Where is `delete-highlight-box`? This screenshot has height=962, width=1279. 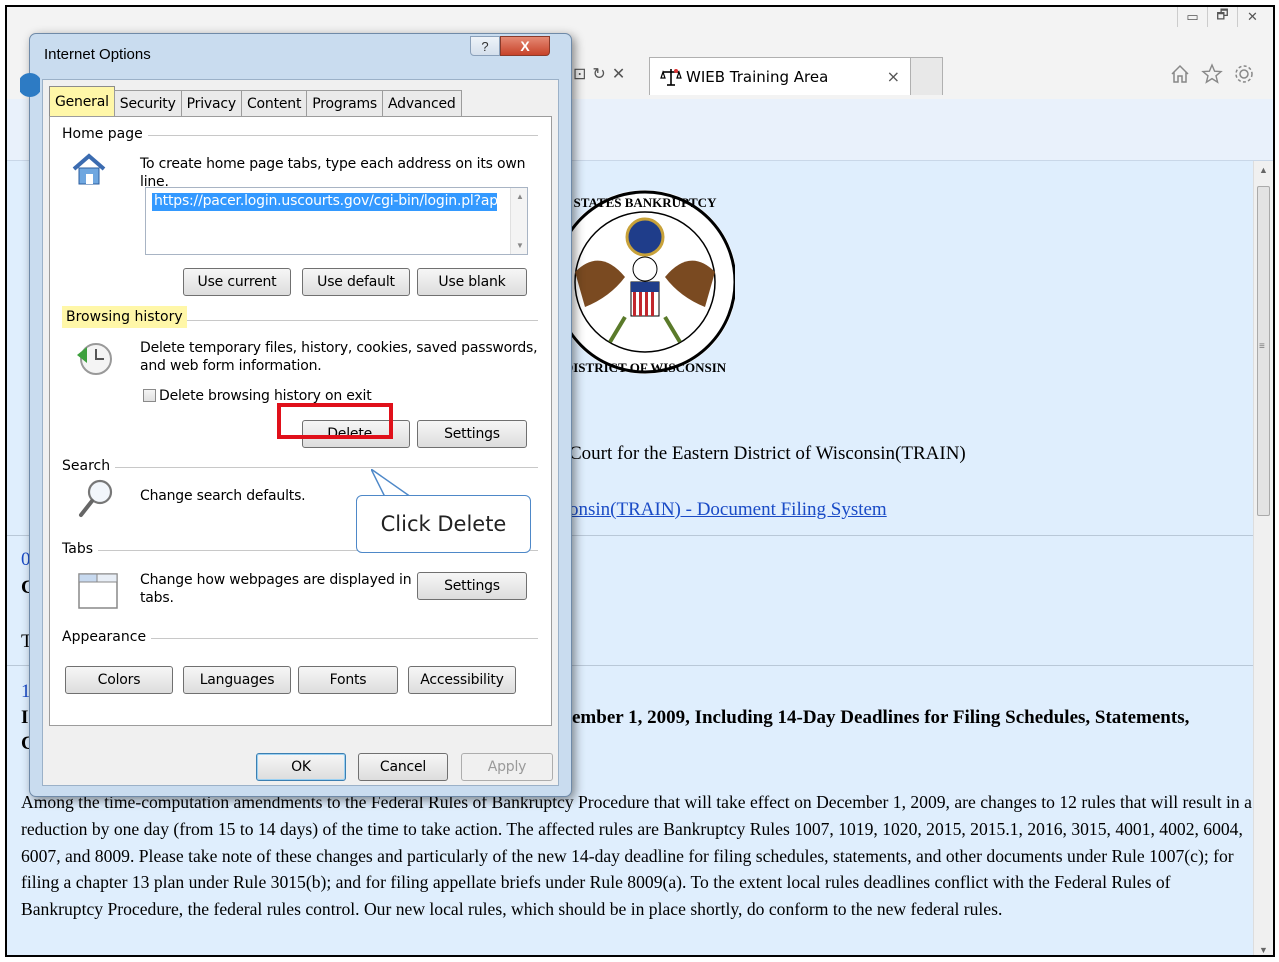 delete-highlight-box is located at coordinates (335, 421).